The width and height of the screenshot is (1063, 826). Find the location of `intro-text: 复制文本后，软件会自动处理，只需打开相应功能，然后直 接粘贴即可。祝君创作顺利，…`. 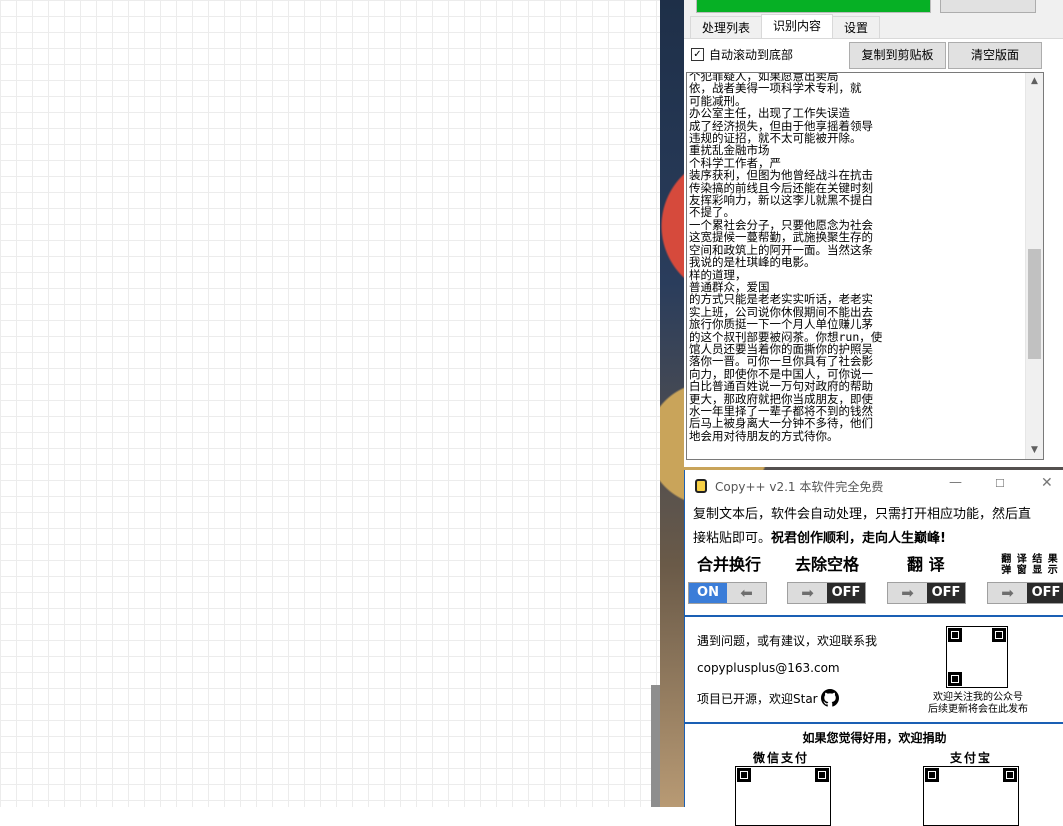

intro-text: 复制文本后，软件会自动处理，只需打开相应功能，然后直 接粘贴即可。祝君创作顺利，… is located at coordinates (878, 527).